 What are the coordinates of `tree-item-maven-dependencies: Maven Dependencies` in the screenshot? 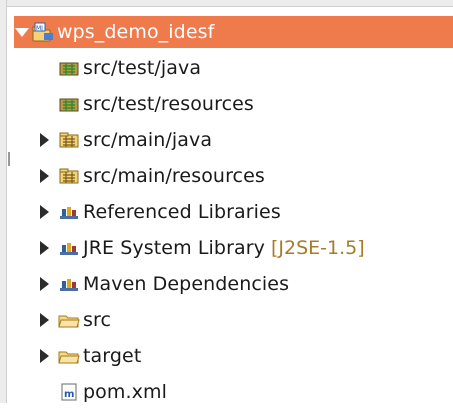 It's located at (233, 284).